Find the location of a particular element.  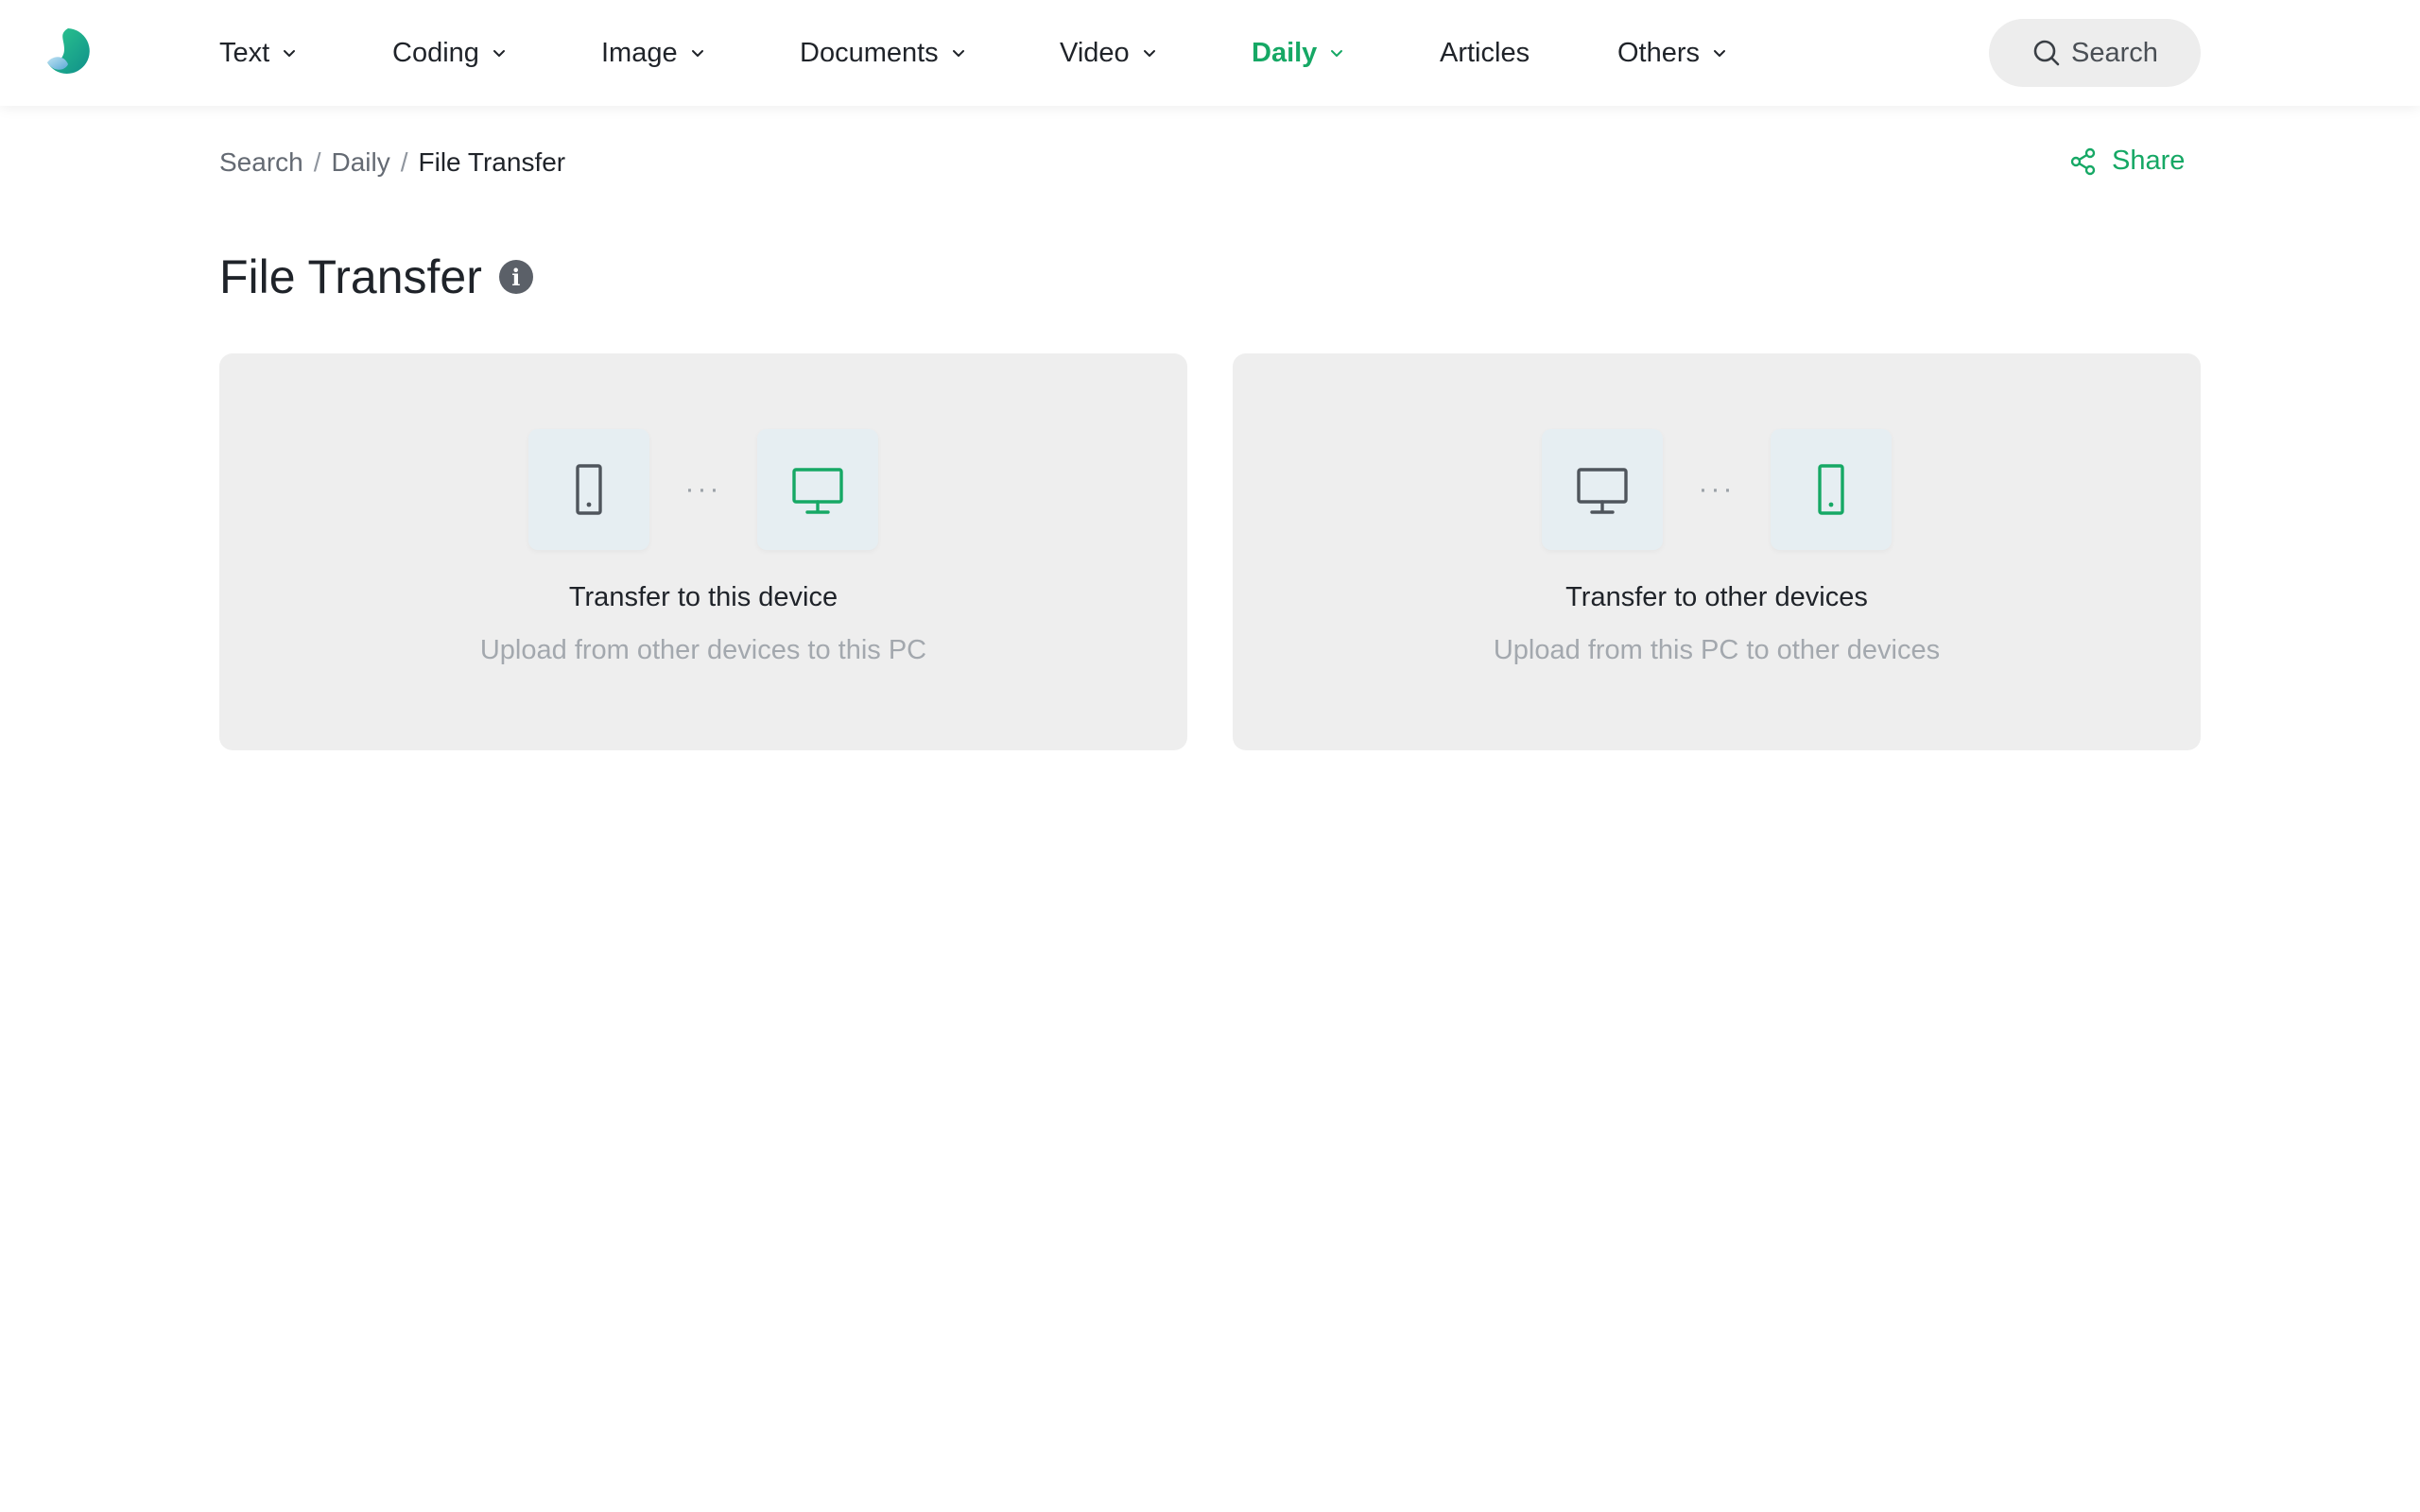

breadcrumb: Search / Daily / File Transfer is located at coordinates (392, 162).